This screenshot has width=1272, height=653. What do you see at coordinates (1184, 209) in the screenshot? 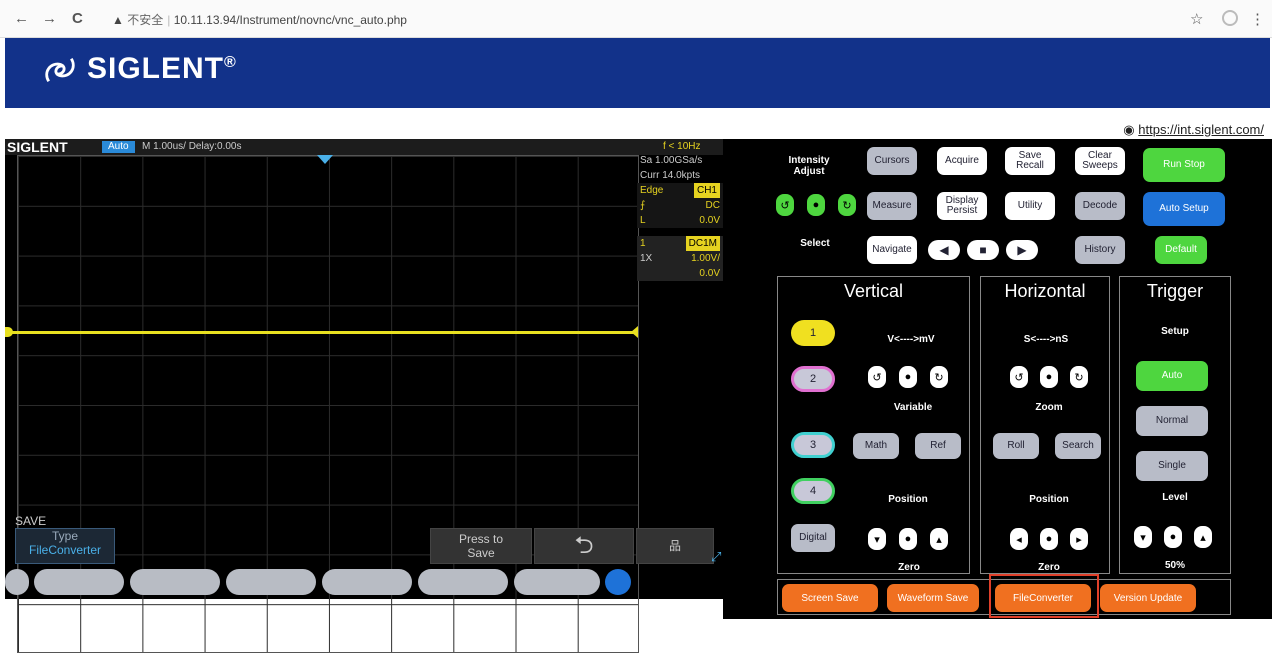
I see `auto-setup-button: Auto Setup` at bounding box center [1184, 209].